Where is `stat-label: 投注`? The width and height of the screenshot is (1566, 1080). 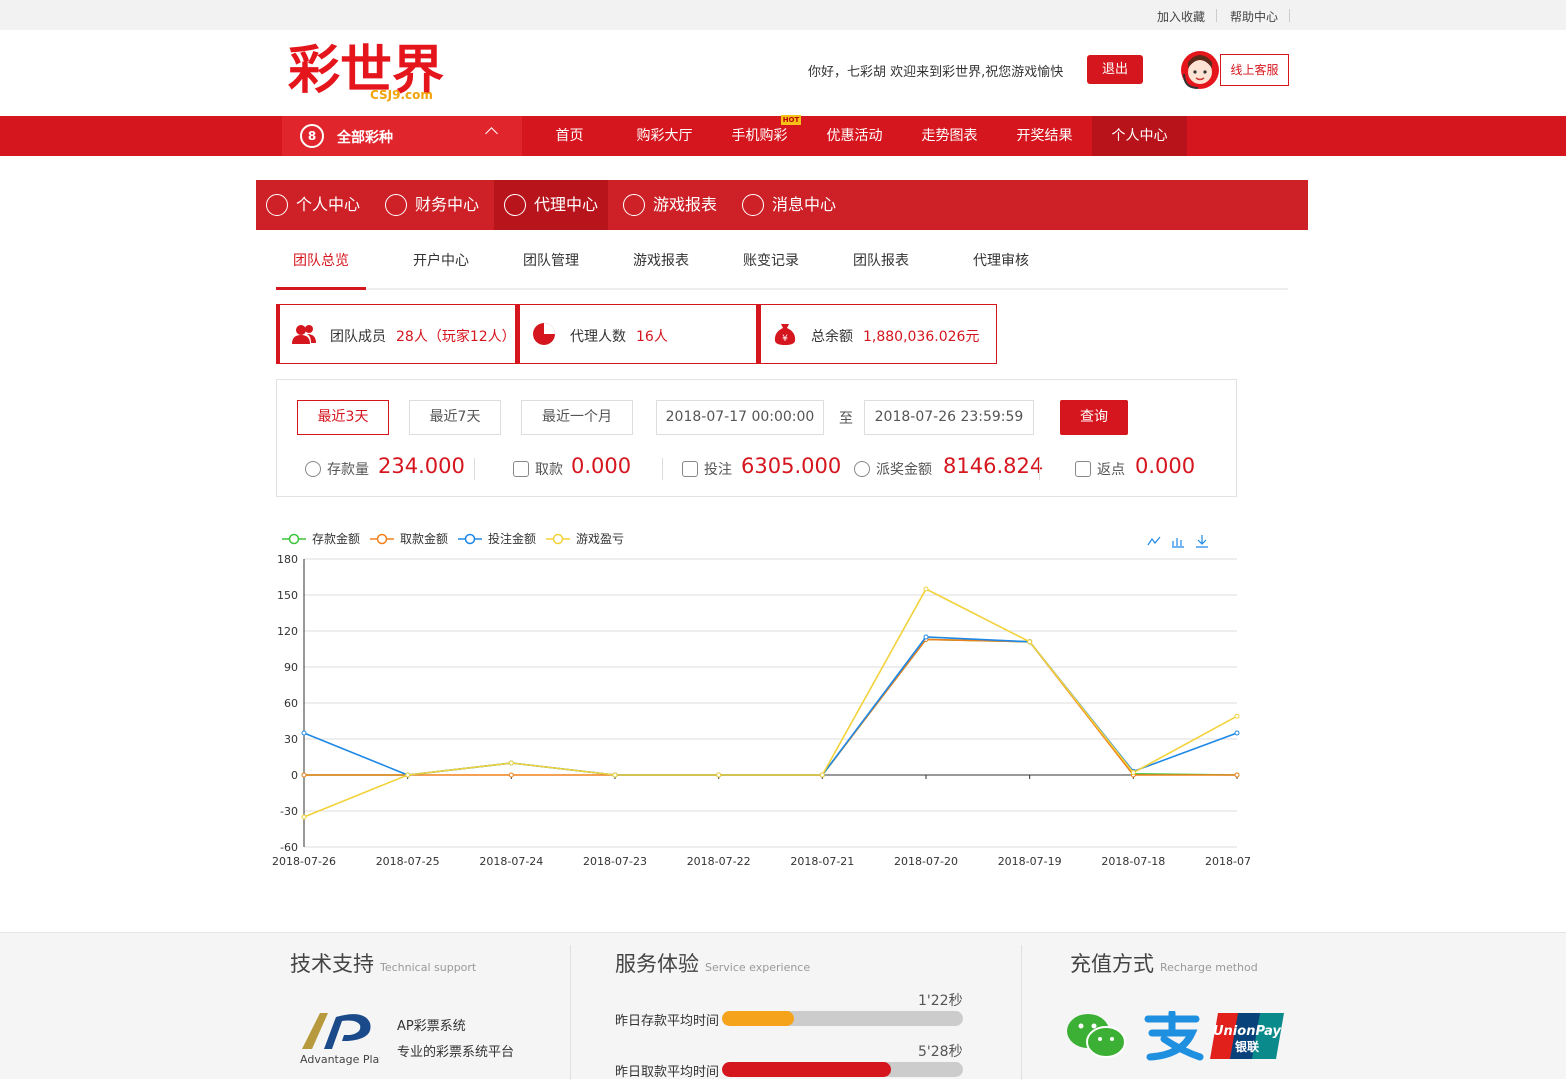
stat-label: 投注 is located at coordinates (718, 470).